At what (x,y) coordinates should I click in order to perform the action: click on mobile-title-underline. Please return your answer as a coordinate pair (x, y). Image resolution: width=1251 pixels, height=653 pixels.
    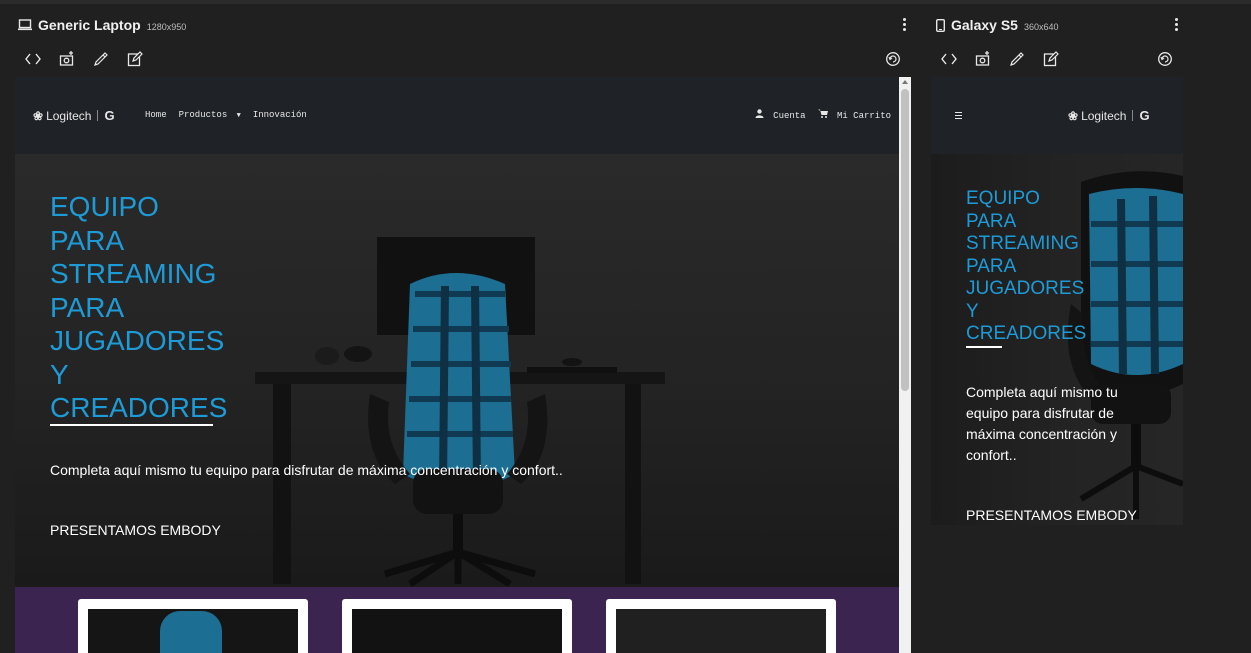
    Looking at the image, I should click on (984, 347).